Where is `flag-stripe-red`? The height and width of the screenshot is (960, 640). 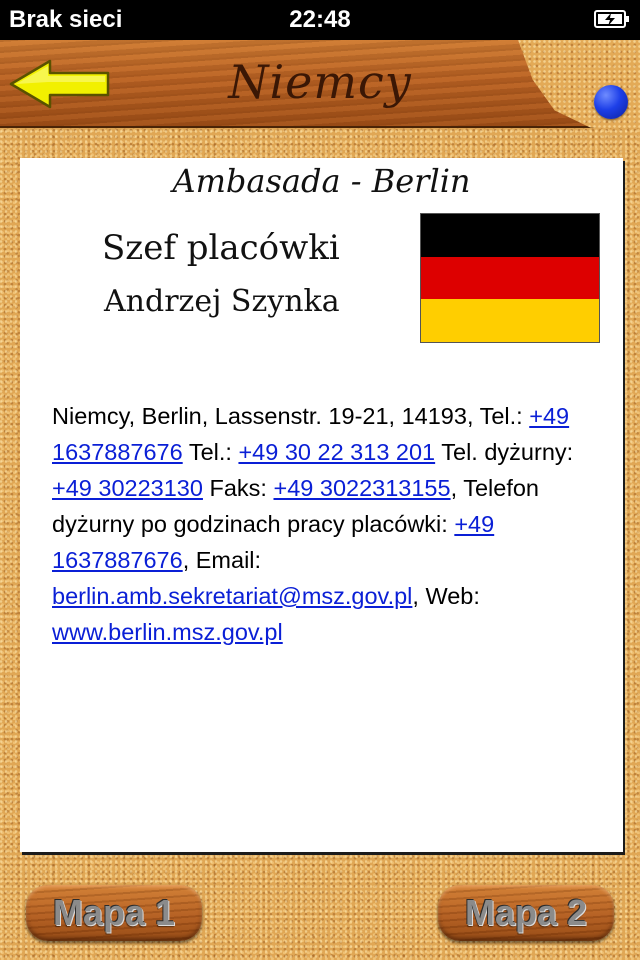
flag-stripe-red is located at coordinates (510, 278).